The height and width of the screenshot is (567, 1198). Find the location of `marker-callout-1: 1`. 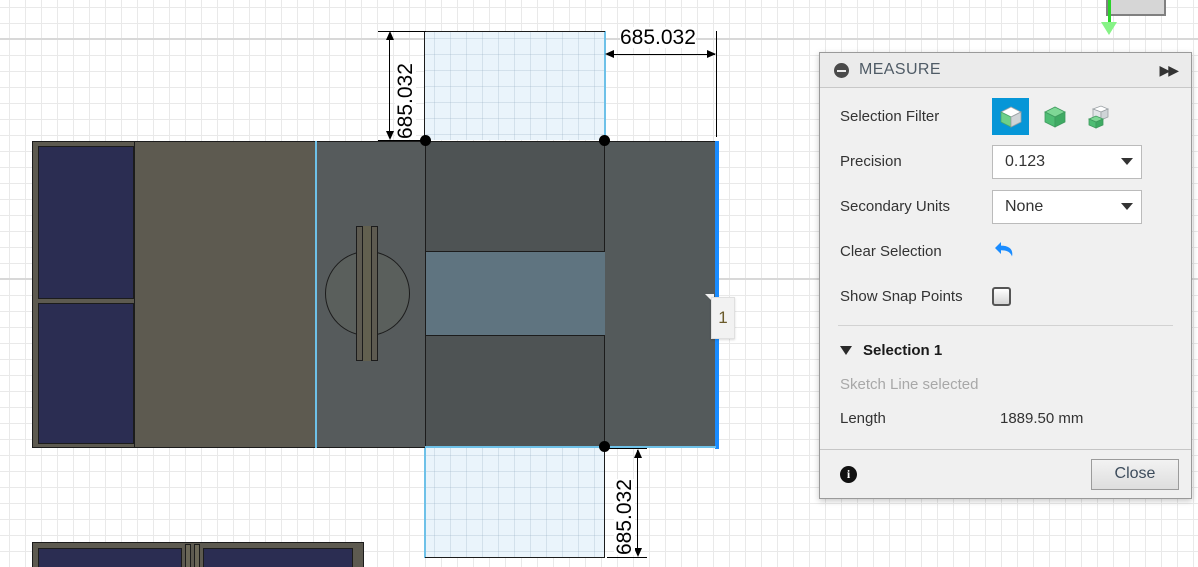

marker-callout-1: 1 is located at coordinates (723, 318).